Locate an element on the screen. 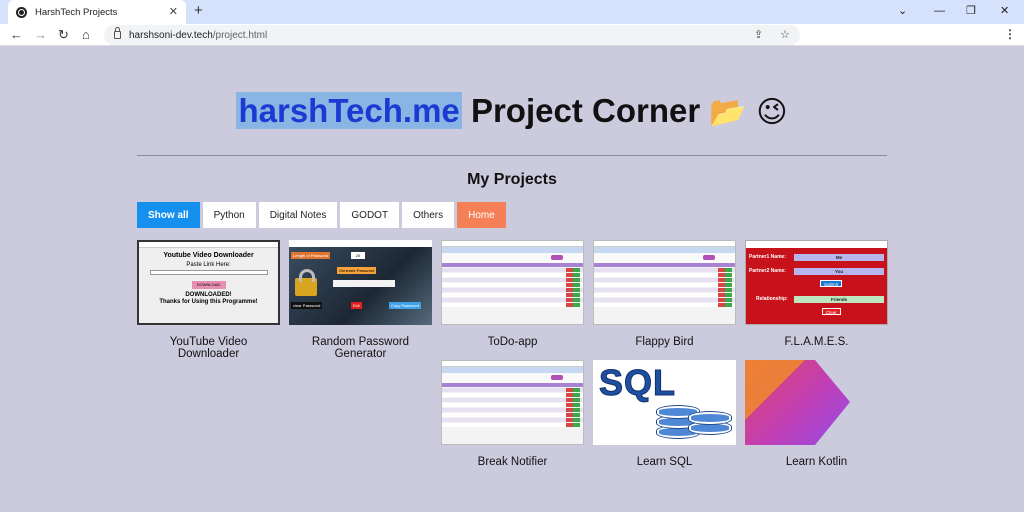 The image size is (1024, 512). filter-godot: GODOT is located at coordinates (370, 215).